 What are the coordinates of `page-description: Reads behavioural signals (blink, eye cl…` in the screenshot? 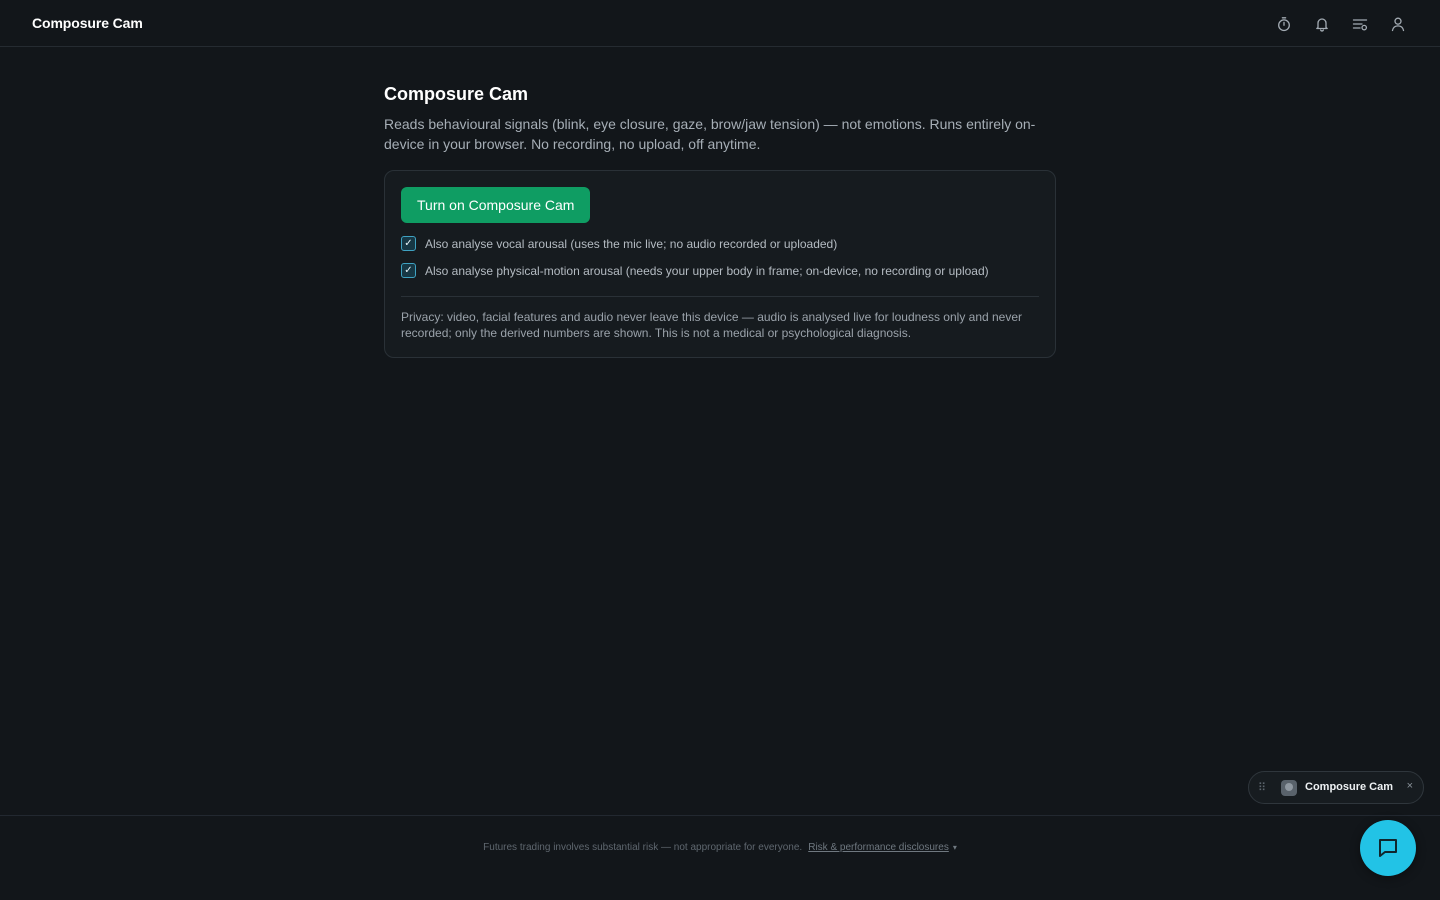 It's located at (710, 134).